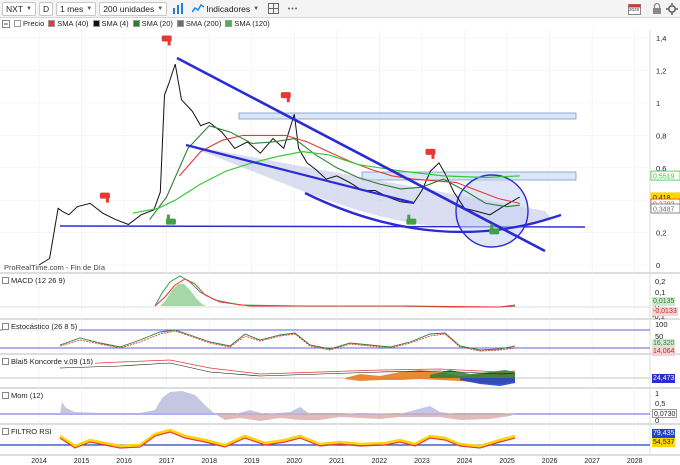 The image size is (680, 465). What do you see at coordinates (225, 9) in the screenshot?
I see `indicators-button: Indicadores ▼` at bounding box center [225, 9].